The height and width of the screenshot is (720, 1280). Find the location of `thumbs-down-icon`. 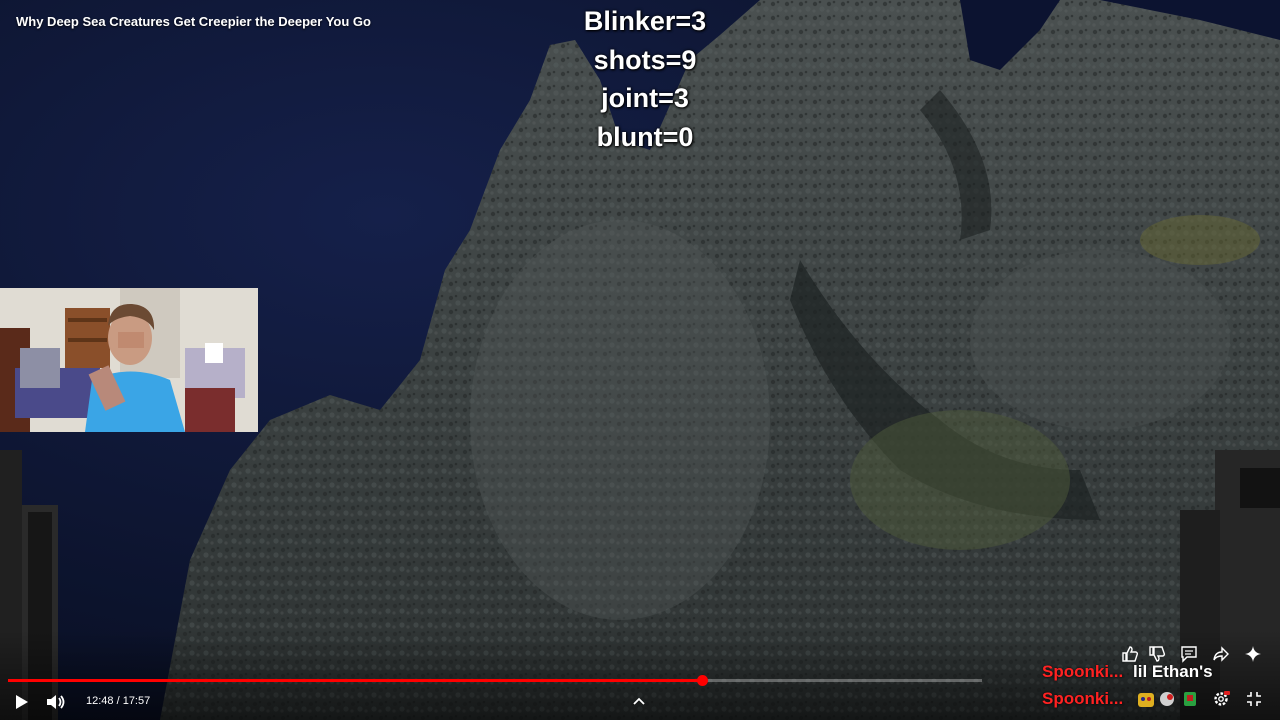

thumbs-down-icon is located at coordinates (1157, 654).